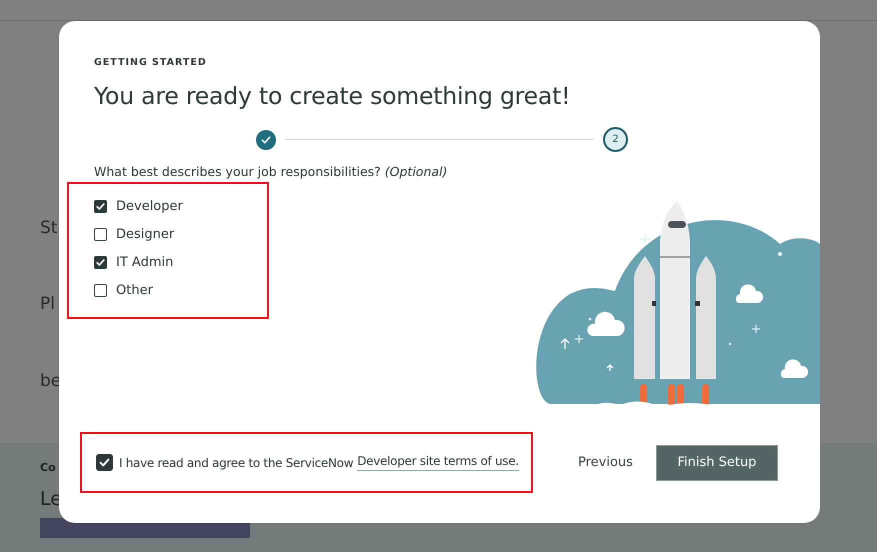  Describe the element at coordinates (717, 462) in the screenshot. I see `finish-setup-button: Finish Setup` at that location.